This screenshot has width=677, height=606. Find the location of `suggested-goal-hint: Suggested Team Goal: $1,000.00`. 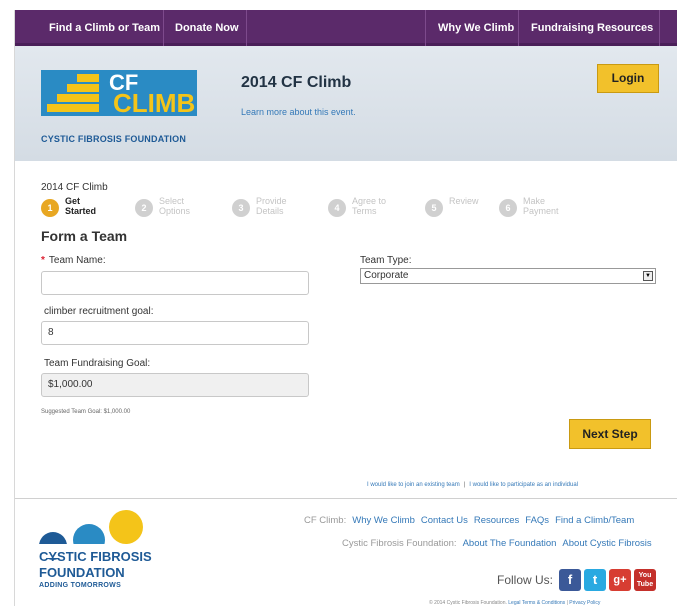

suggested-goal-hint: Suggested Team Goal: $1,000.00 is located at coordinates (86, 412).